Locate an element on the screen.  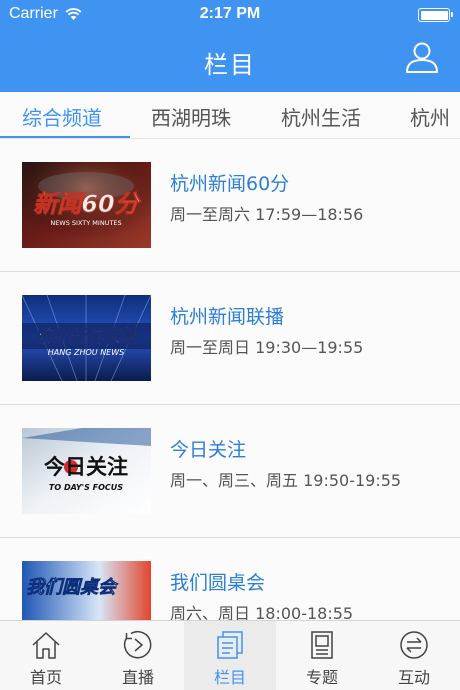
clock: 2:17 PM is located at coordinates (230, 13).